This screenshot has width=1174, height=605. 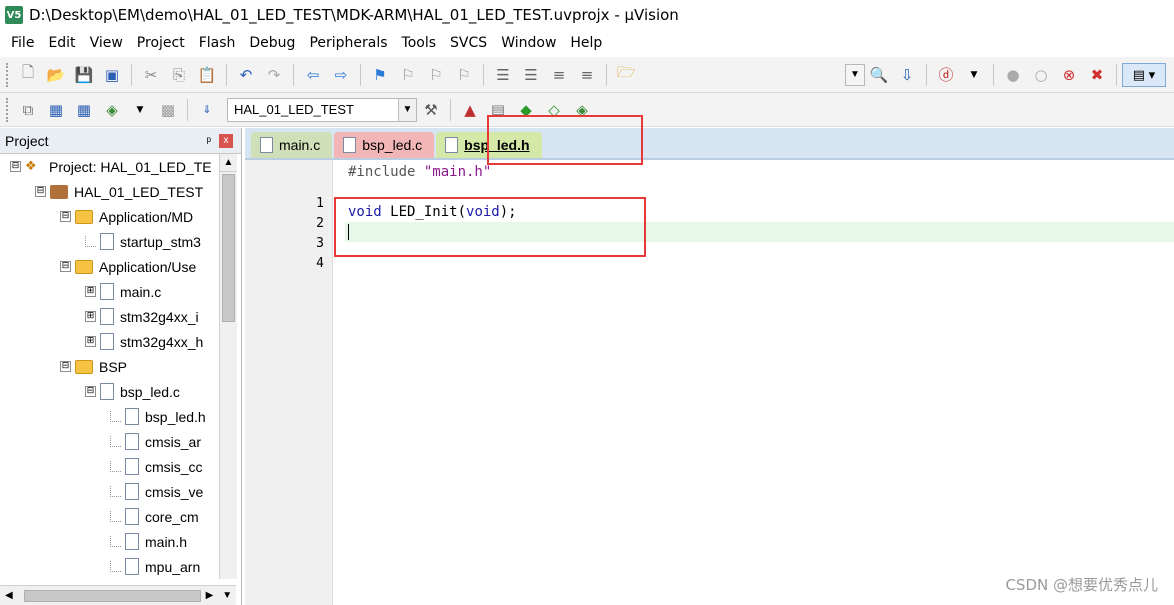 I want to click on horizontal-scrollbar: ◀ ▶ ▼, so click(x=118, y=595).